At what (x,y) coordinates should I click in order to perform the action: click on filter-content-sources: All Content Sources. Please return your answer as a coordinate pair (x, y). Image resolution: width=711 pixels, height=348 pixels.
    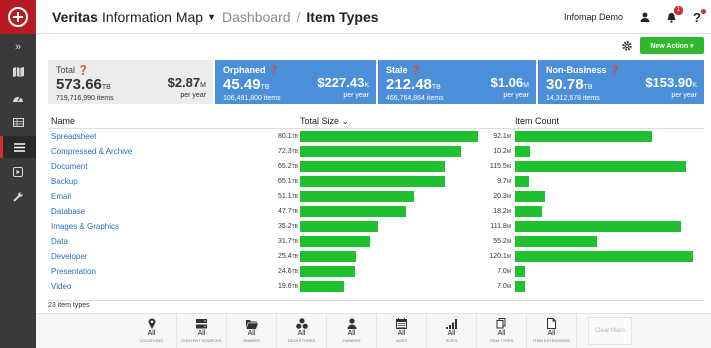
    Looking at the image, I should click on (202, 331).